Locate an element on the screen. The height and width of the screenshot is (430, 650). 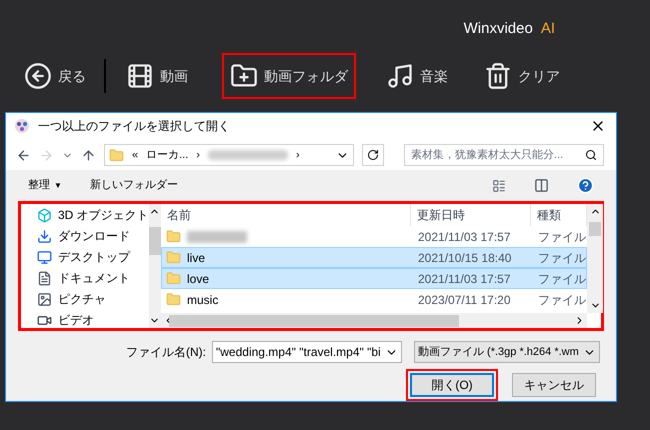
help-icon is located at coordinates (585, 185).